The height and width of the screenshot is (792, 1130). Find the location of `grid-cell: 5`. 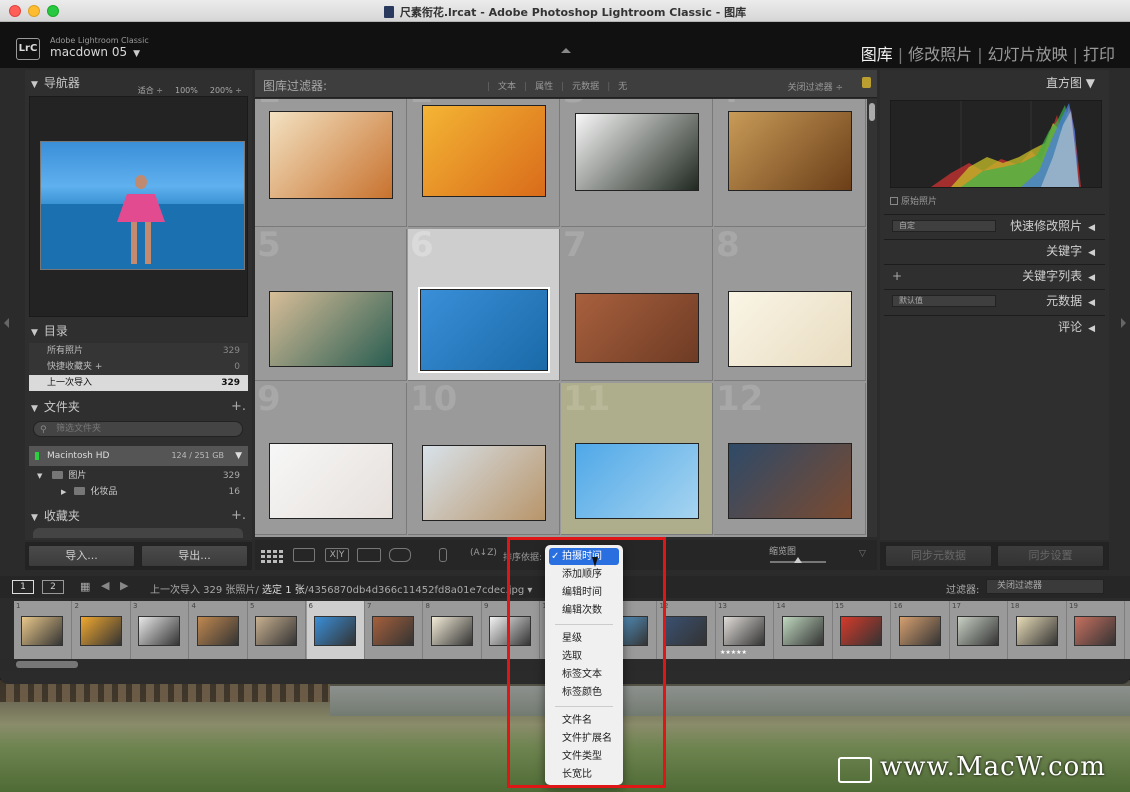

grid-cell: 5 is located at coordinates (331, 303).